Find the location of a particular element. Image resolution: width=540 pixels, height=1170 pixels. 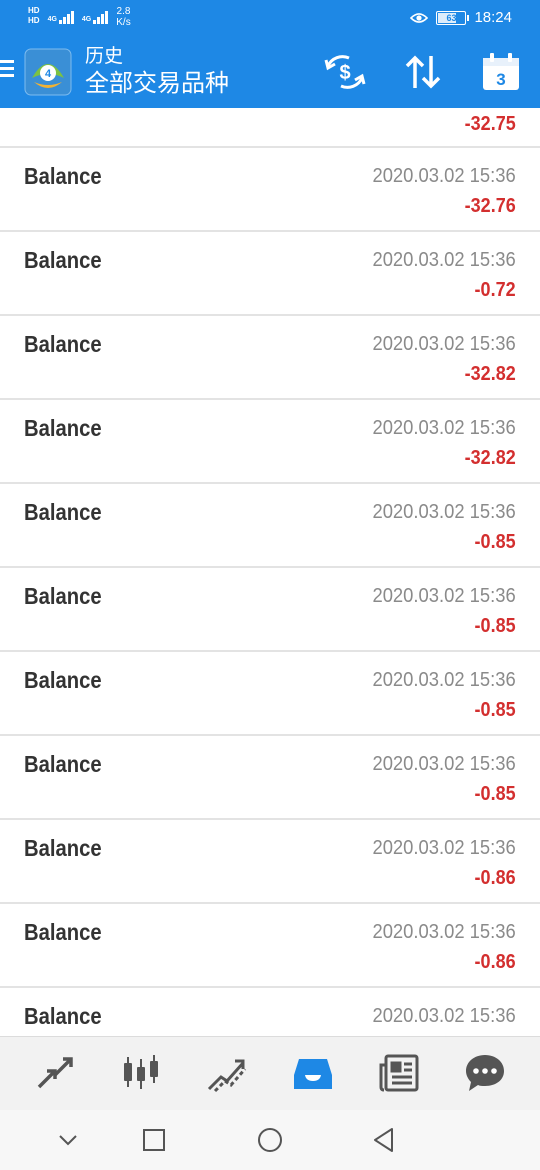

sim2-hd: HD is located at coordinates (34, 20).